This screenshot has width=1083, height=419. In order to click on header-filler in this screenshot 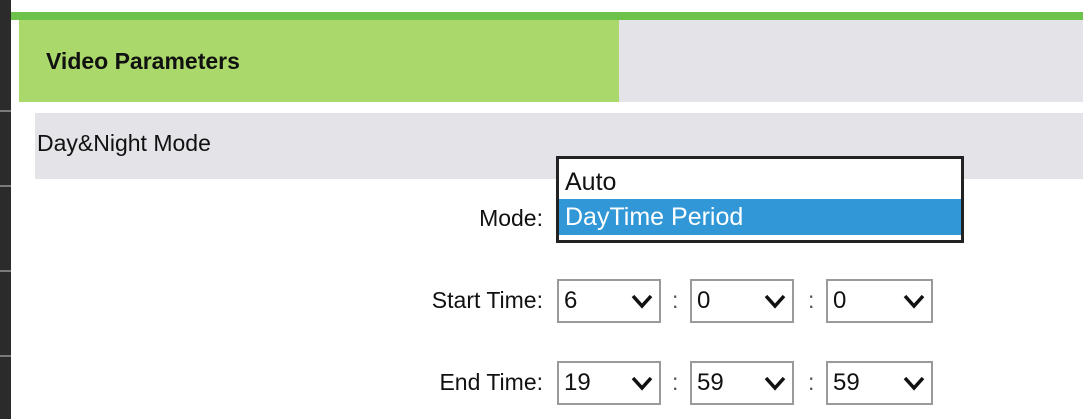, I will do `click(851, 61)`.